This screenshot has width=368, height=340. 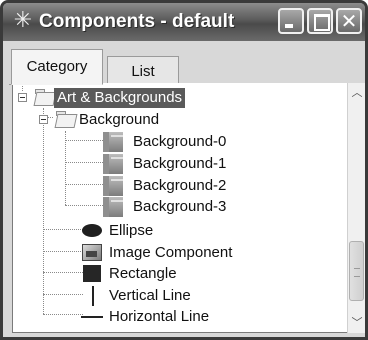 I want to click on tree-item-label: Background-1, so click(x=180, y=163).